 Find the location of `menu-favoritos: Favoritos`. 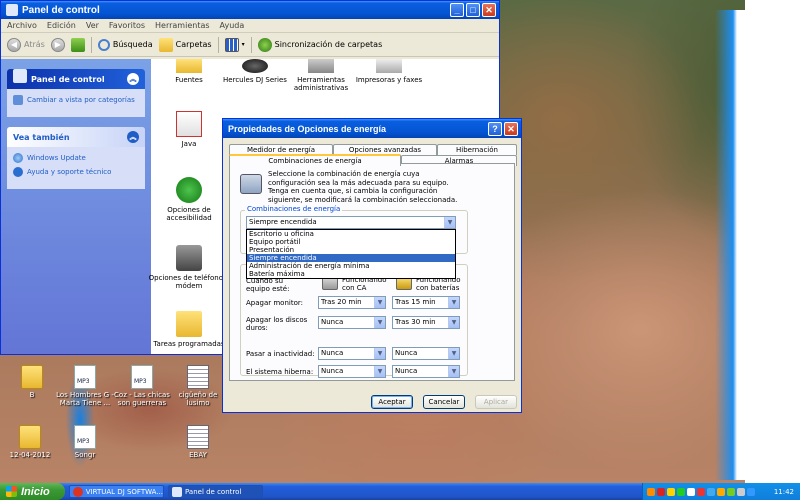

menu-favoritos: Favoritos is located at coordinates (127, 25).